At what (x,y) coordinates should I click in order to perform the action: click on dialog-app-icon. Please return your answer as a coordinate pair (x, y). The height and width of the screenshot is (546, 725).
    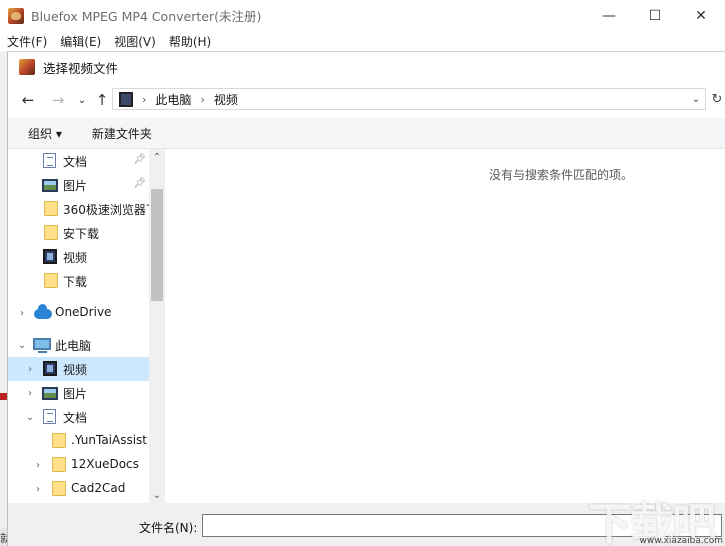
    Looking at the image, I should click on (27, 67).